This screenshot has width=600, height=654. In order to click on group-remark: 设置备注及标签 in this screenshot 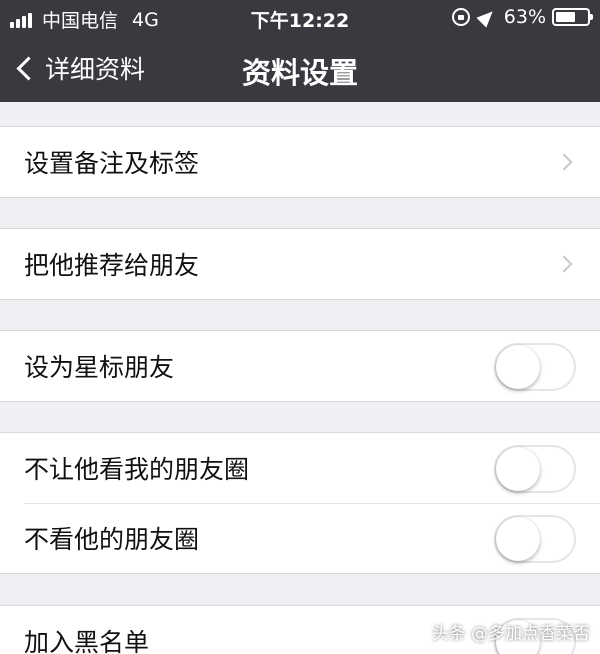, I will do `click(300, 162)`.